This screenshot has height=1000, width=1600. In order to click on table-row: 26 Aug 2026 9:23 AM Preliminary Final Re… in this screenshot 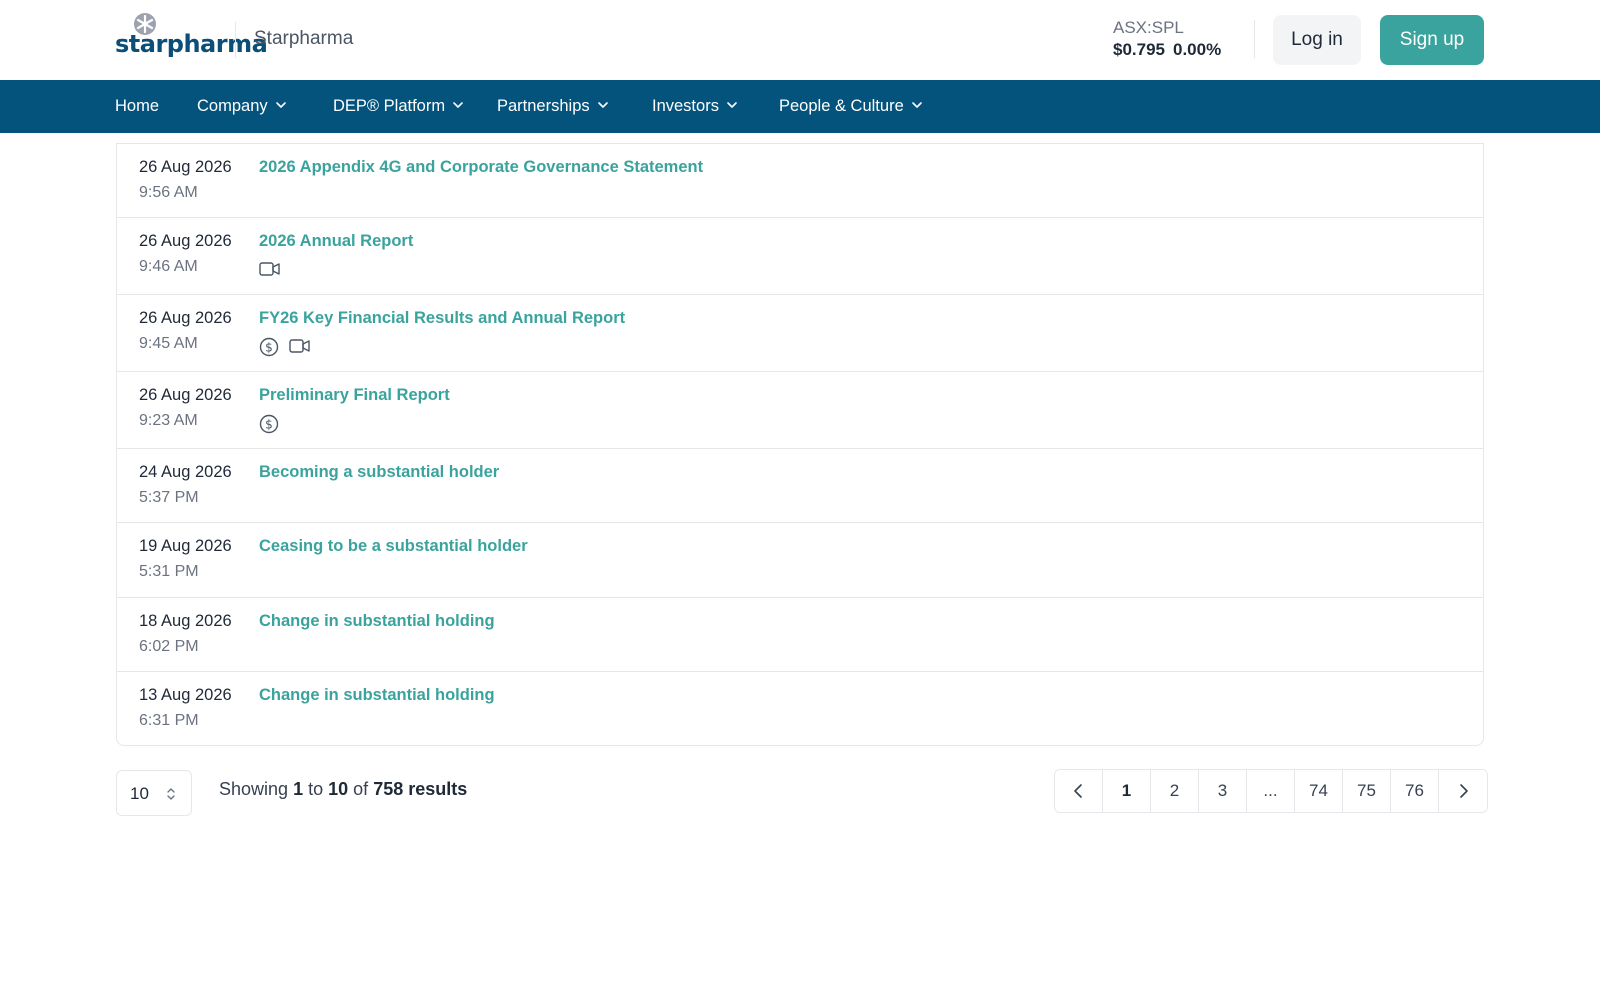, I will do `click(800, 410)`.